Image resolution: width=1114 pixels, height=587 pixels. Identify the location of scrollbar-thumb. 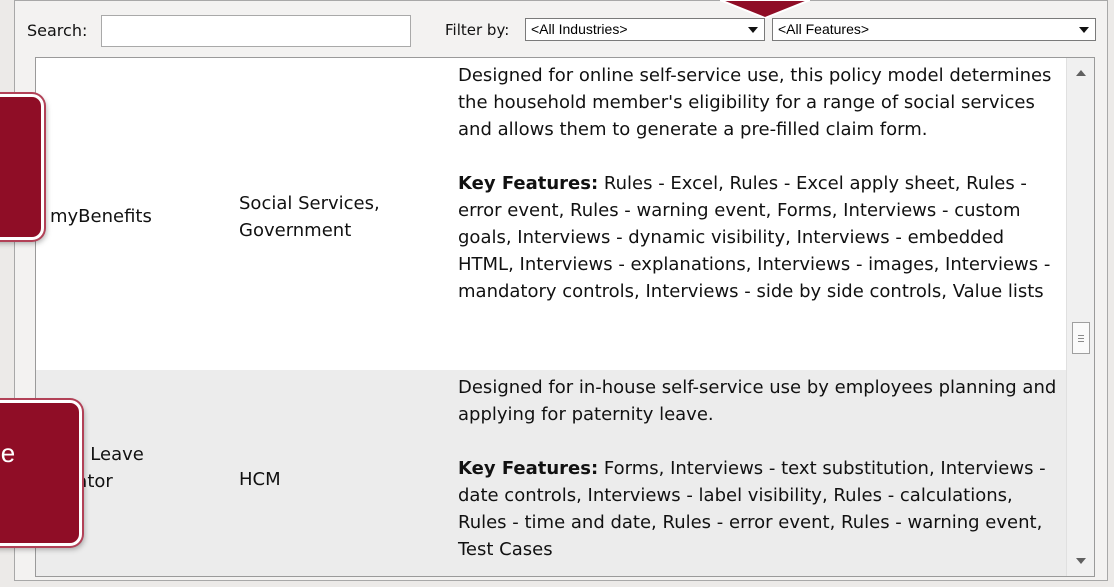
(1081, 338).